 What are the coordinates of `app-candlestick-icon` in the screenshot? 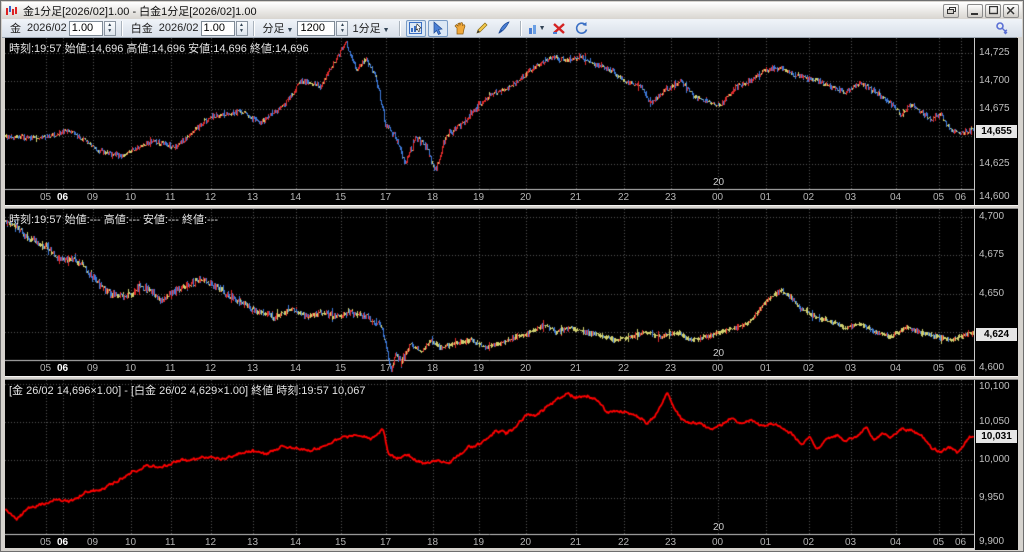 It's located at (11, 10).